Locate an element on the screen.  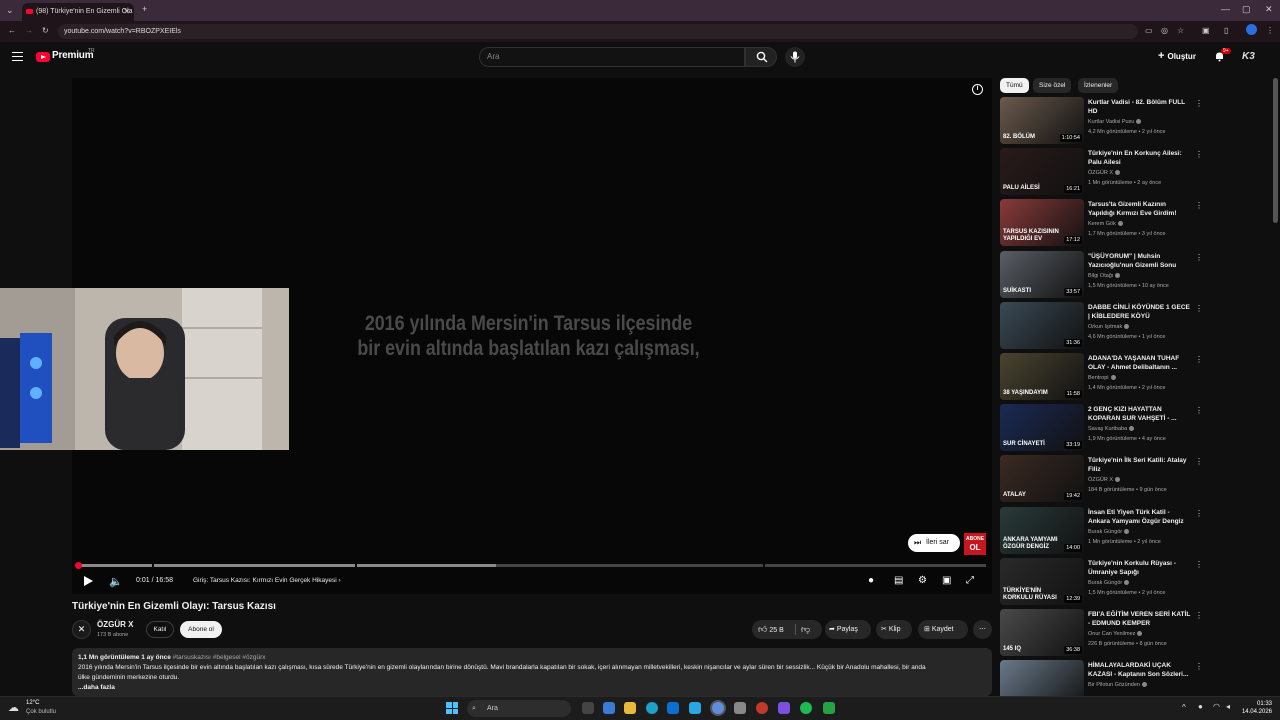
autoplay-toggle-icon: ● is located at coordinates (871, 580).